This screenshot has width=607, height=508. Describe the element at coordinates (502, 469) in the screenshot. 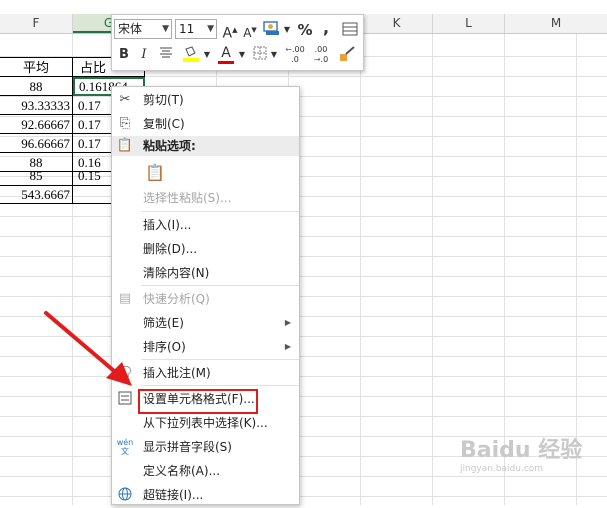

I see `watermark-subtext: jingyan.baidu.com` at that location.